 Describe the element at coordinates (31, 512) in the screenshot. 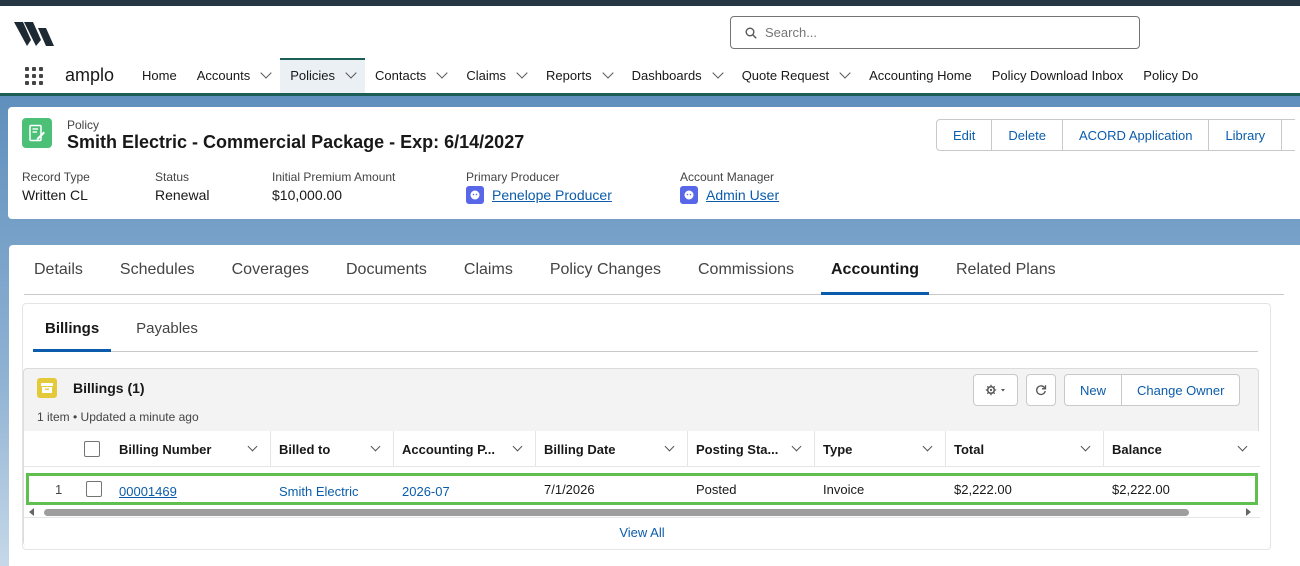

I see `scroll-left-arrow` at that location.